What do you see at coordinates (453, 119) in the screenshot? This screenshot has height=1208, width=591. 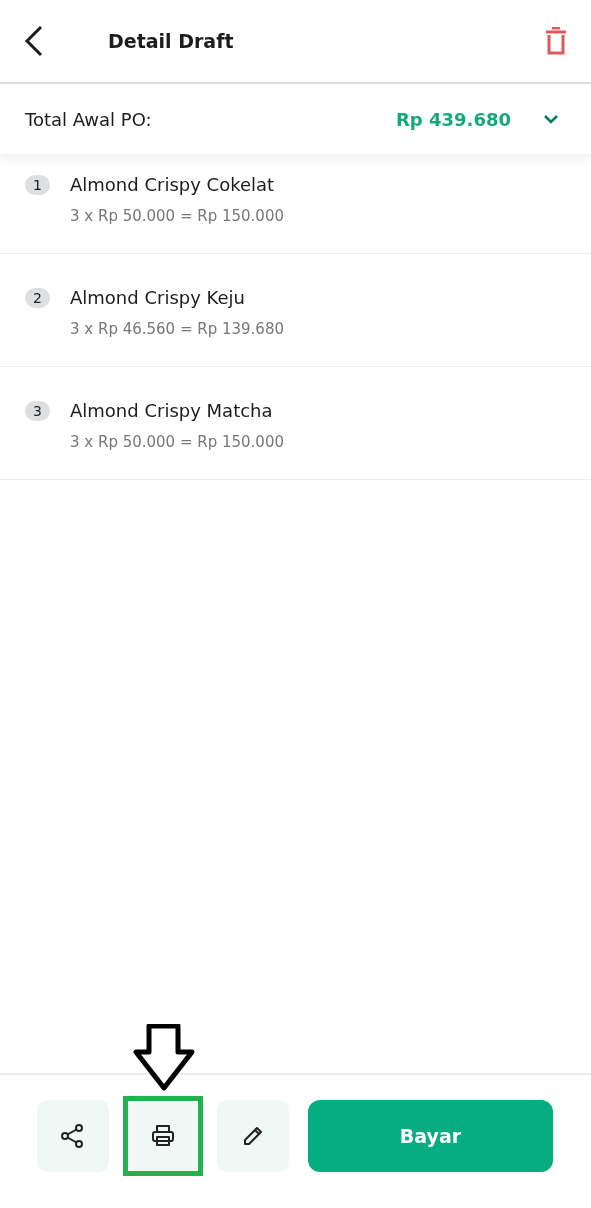 I see `total-amount: Rp 439.680` at bounding box center [453, 119].